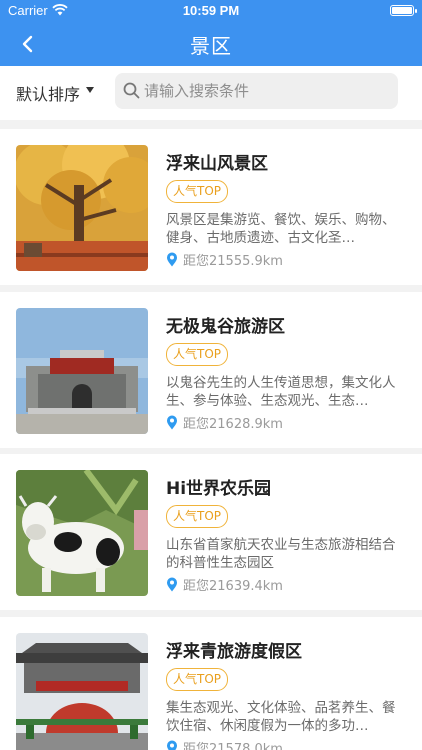 The height and width of the screenshot is (750, 422). I want to click on distance-label: 距您21578.0km, so click(233, 746).